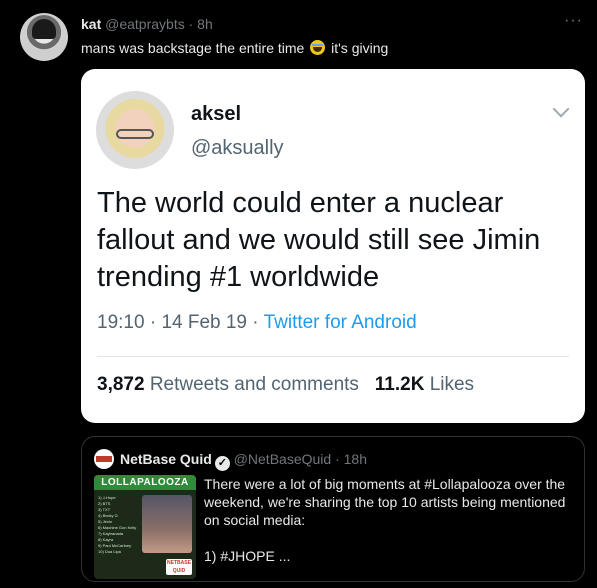  What do you see at coordinates (452, 384) in the screenshot?
I see `likes-label: Likes` at bounding box center [452, 384].